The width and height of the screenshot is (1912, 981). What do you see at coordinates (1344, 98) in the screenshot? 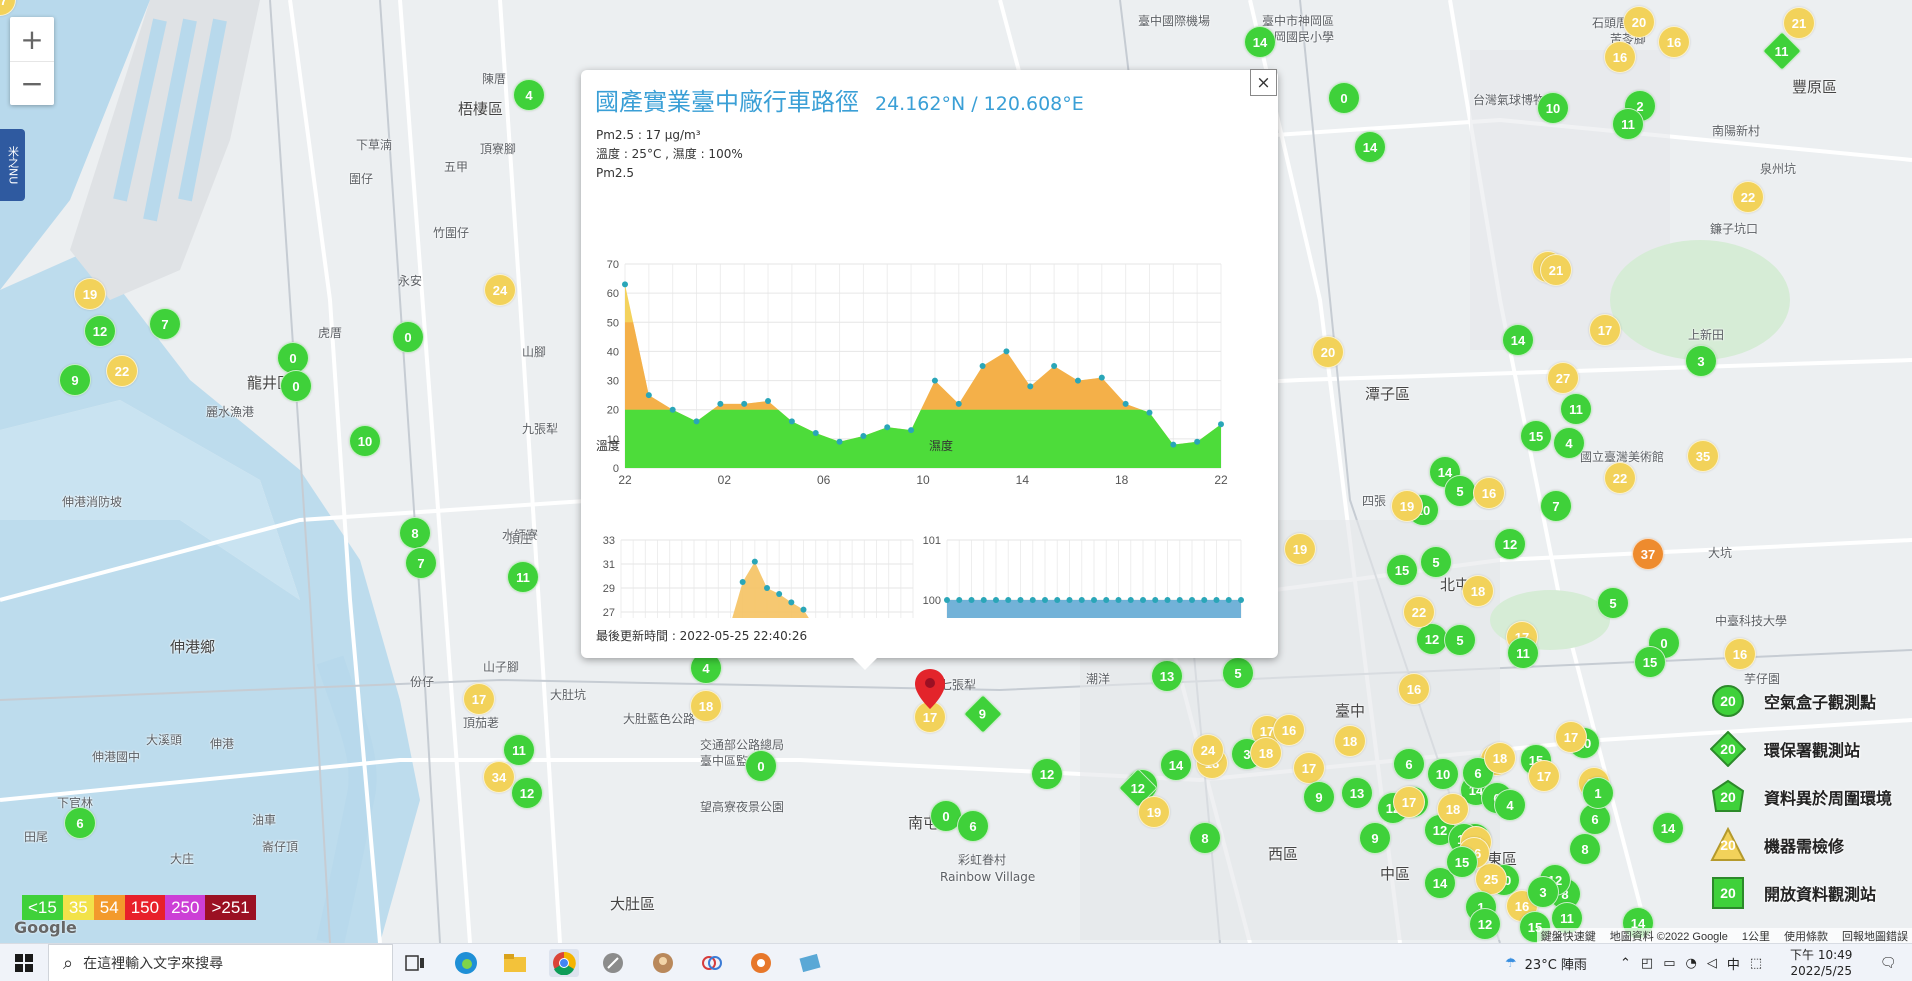
I see `airbox-marker: 0` at bounding box center [1344, 98].